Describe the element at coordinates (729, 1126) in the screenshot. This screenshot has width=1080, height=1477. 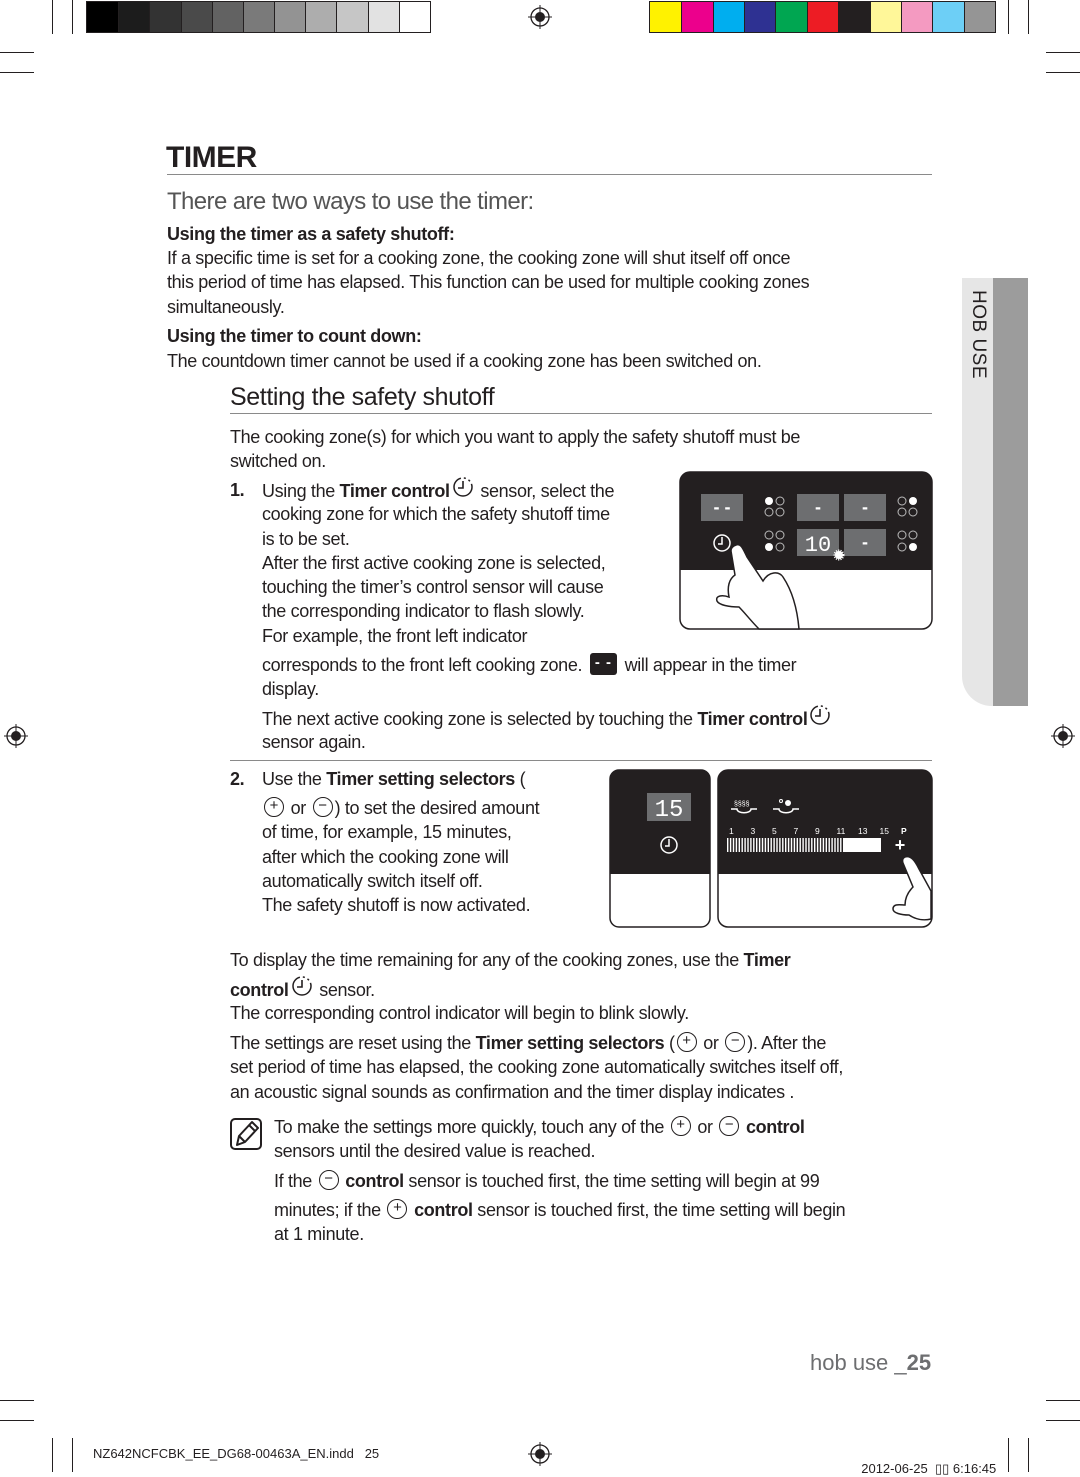
I see `minus-circle-icon: −` at that location.